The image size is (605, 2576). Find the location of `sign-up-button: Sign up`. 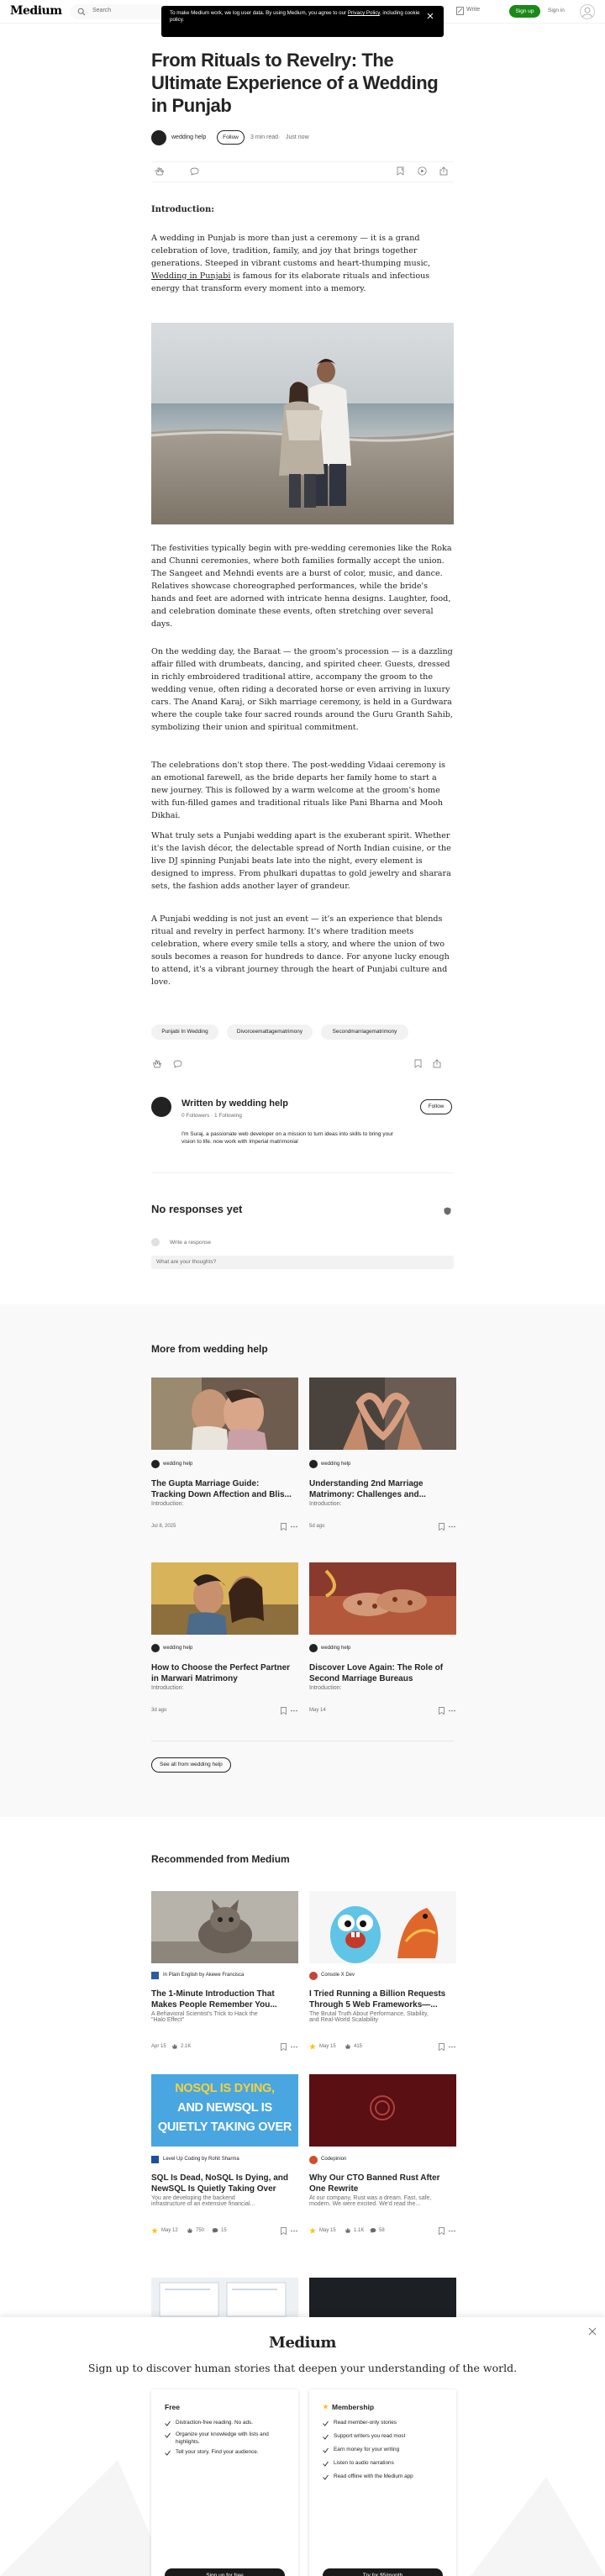

sign-up-button: Sign up is located at coordinates (524, 11).